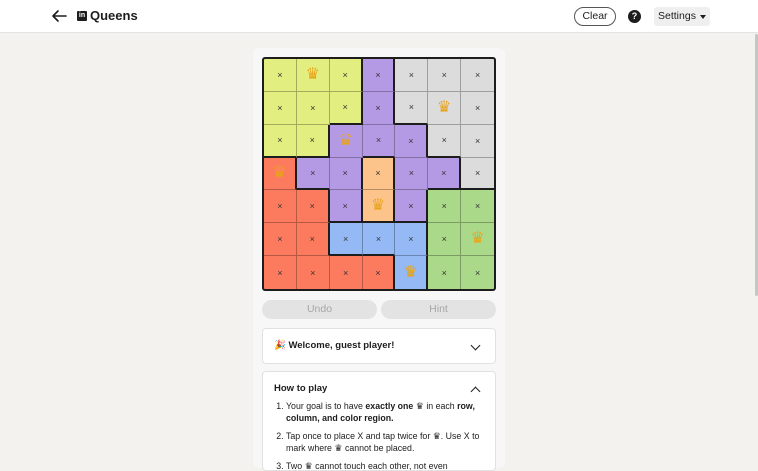 The width and height of the screenshot is (758, 471). Describe the element at coordinates (319, 309) in the screenshot. I see `undo-button: Undo` at that location.